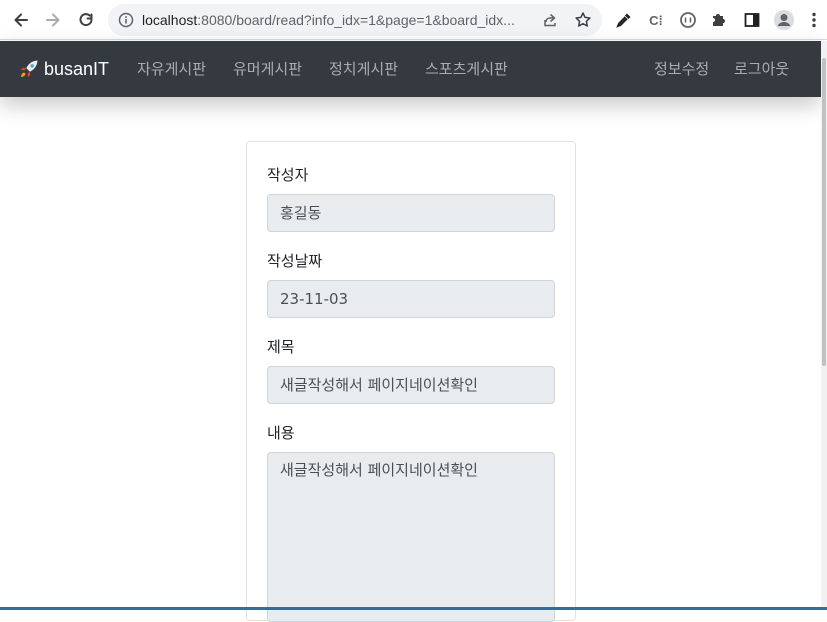  Describe the element at coordinates (411, 299) in the screenshot. I see `date-field: 23-11-03` at that location.